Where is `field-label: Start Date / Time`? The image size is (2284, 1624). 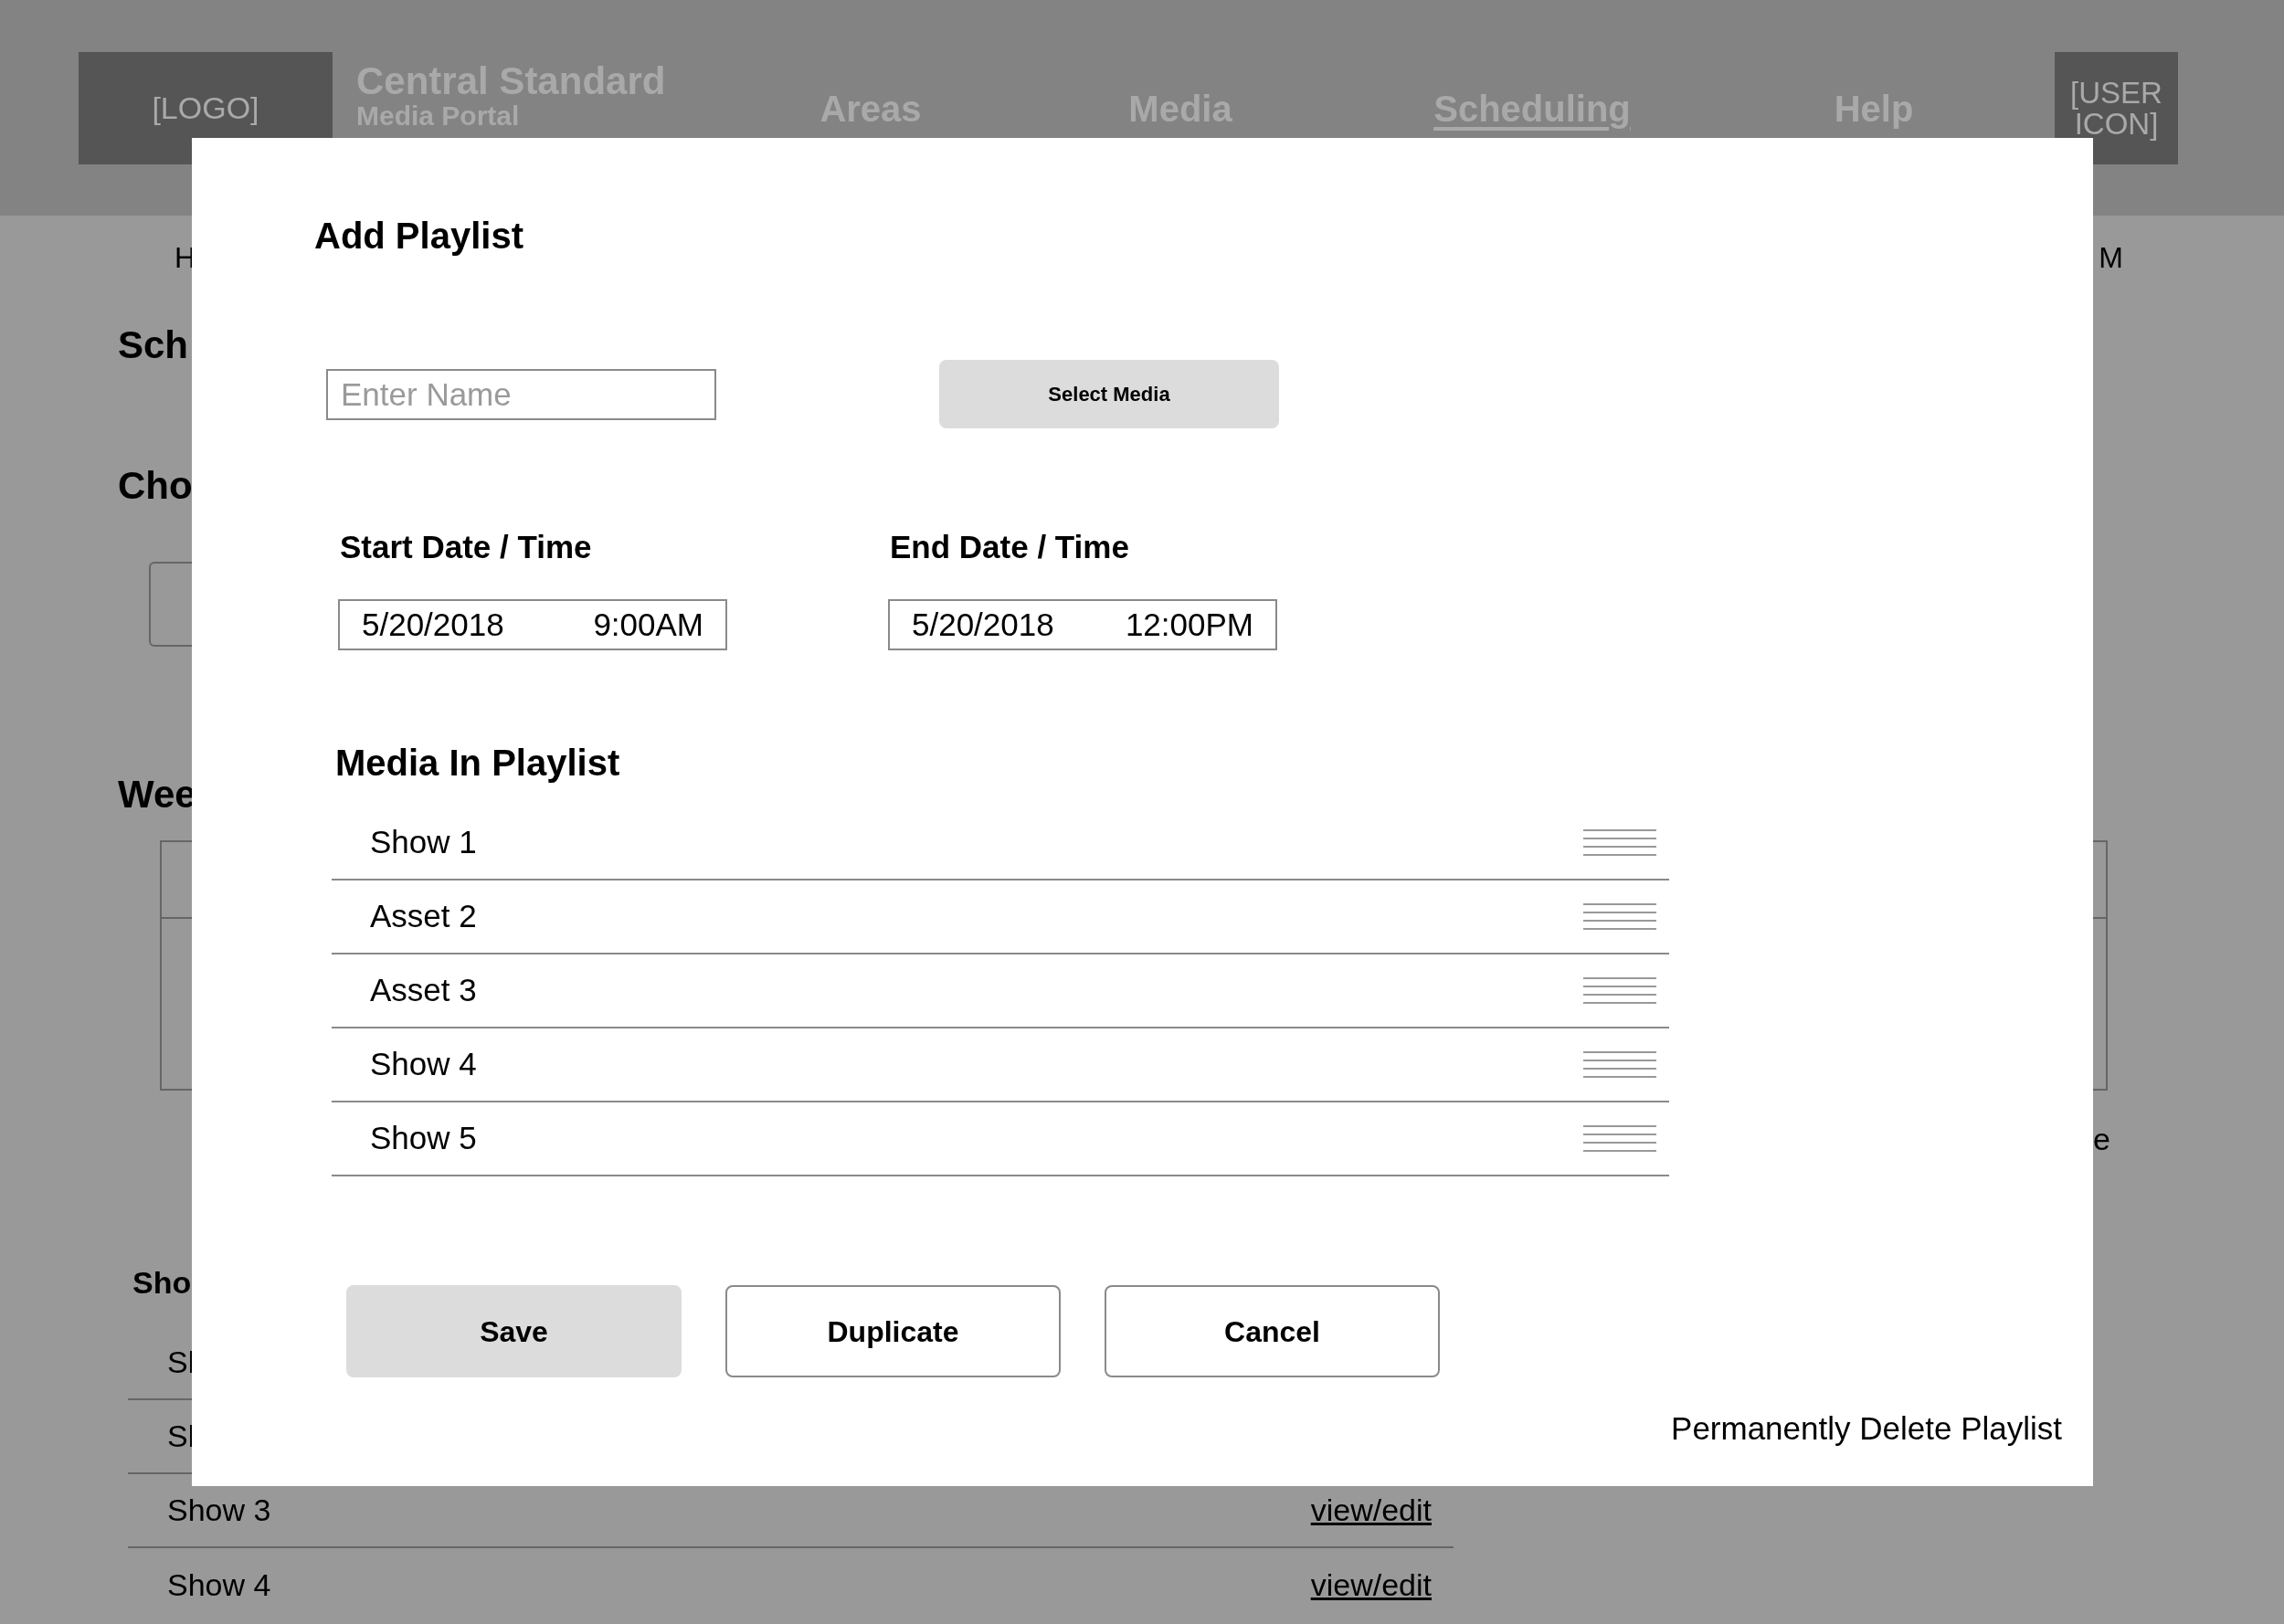 field-label: Start Date / Time is located at coordinates (466, 547).